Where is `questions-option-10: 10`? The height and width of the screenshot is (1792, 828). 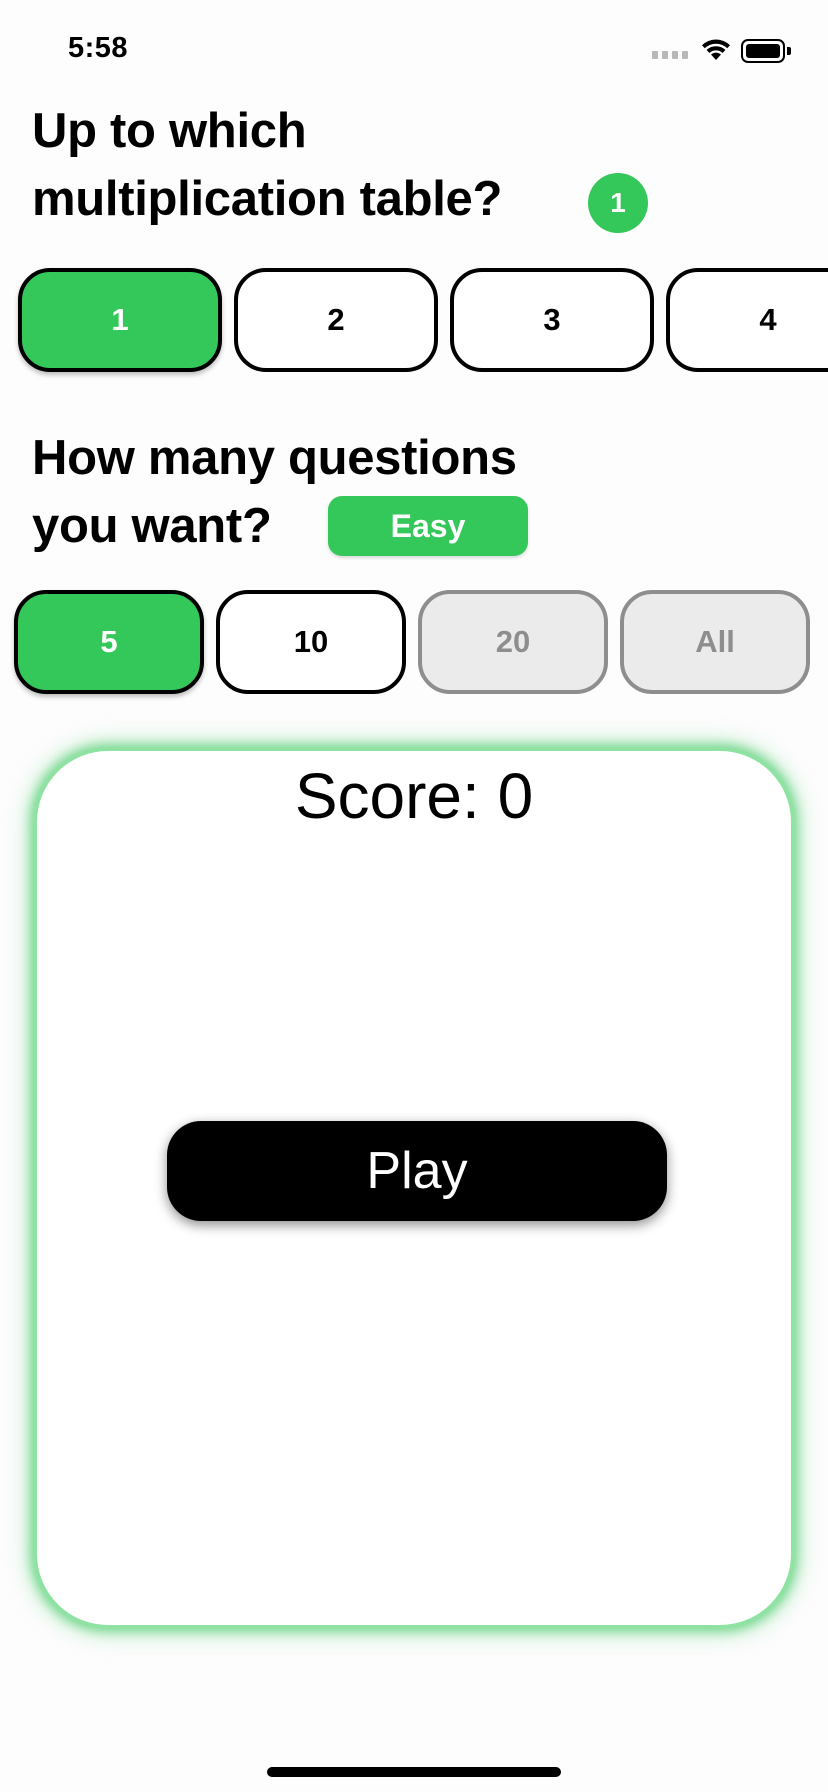
questions-option-10: 10 is located at coordinates (311, 642).